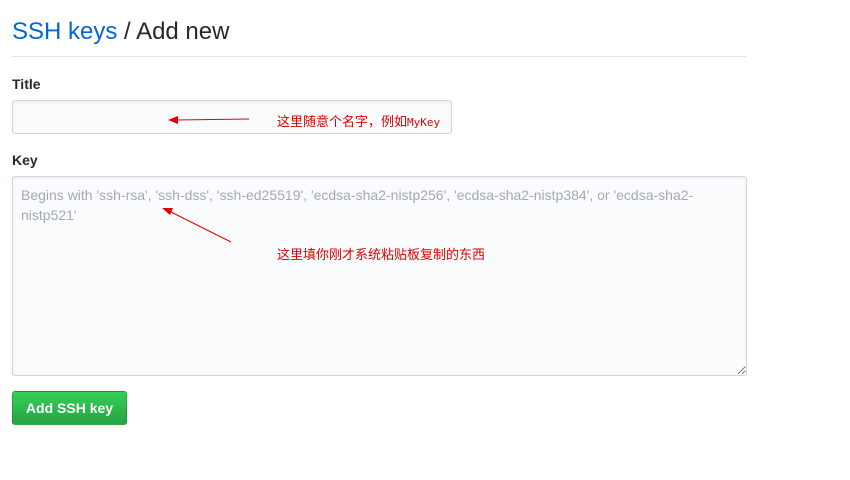 This screenshot has width=850, height=480. Describe the element at coordinates (26, 84) in the screenshot. I see `title-label: Title` at that location.